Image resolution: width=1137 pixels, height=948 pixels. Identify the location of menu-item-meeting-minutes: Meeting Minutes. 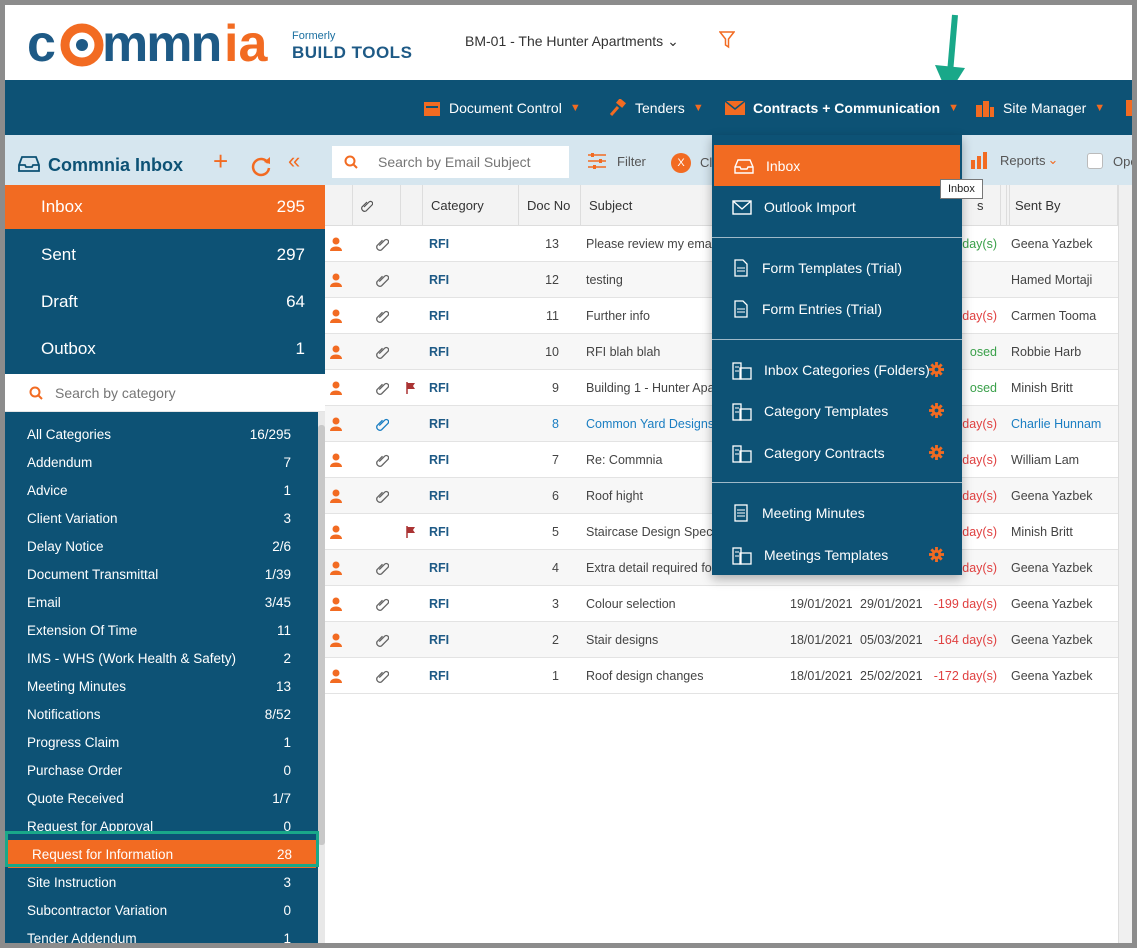
(837, 512).